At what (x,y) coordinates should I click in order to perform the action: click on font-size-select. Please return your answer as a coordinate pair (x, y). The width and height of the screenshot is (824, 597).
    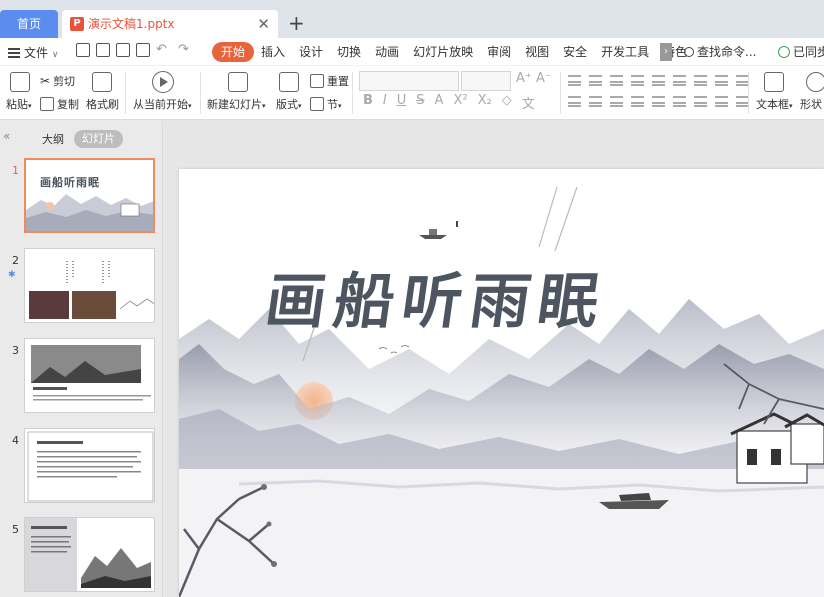
    Looking at the image, I should click on (486, 81).